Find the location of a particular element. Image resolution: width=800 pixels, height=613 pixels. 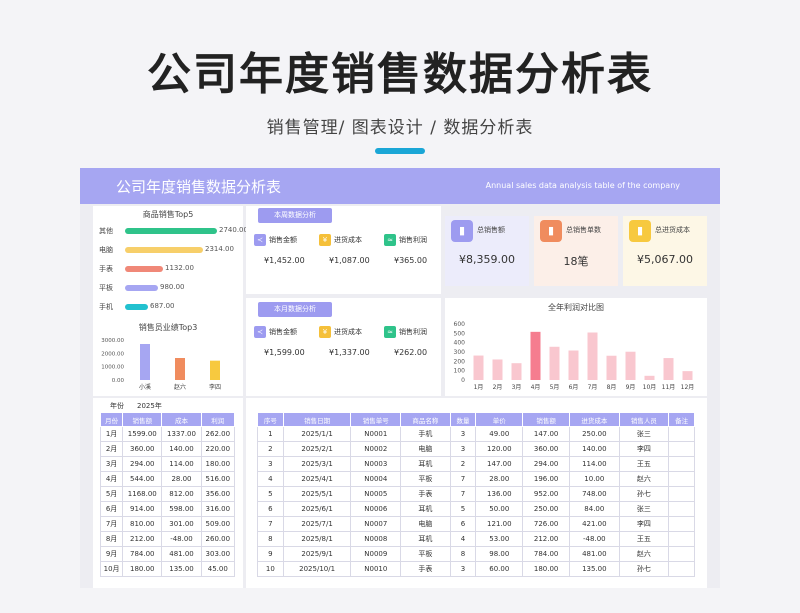

metric-label: 销售金额 is located at coordinates (283, 240).